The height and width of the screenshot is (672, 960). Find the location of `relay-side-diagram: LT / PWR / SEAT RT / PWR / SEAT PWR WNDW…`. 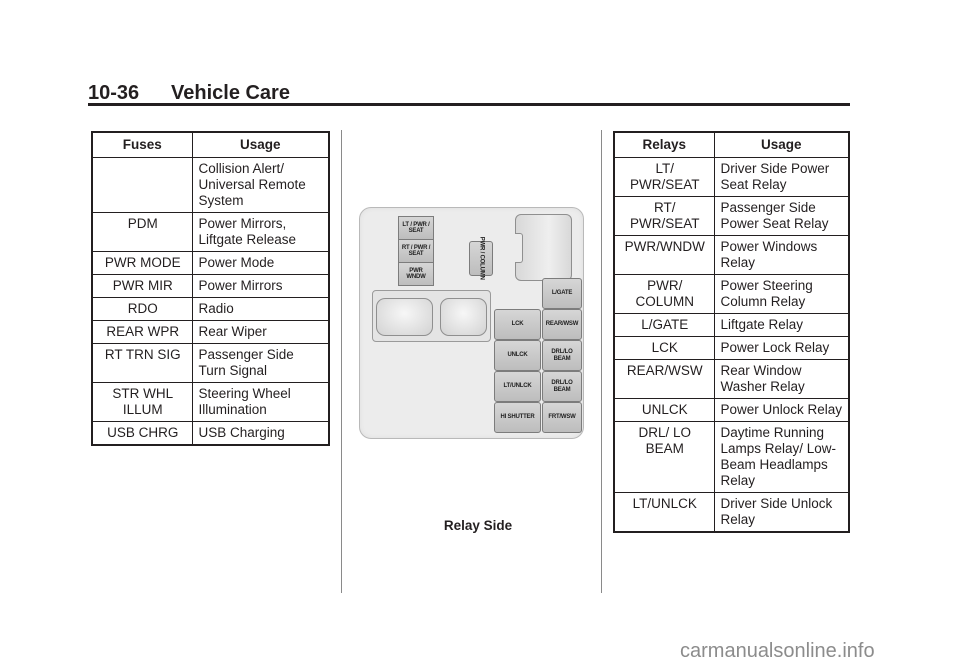

relay-side-diagram: LT / PWR / SEAT RT / PWR / SEAT PWR WNDW… is located at coordinates (471, 323).